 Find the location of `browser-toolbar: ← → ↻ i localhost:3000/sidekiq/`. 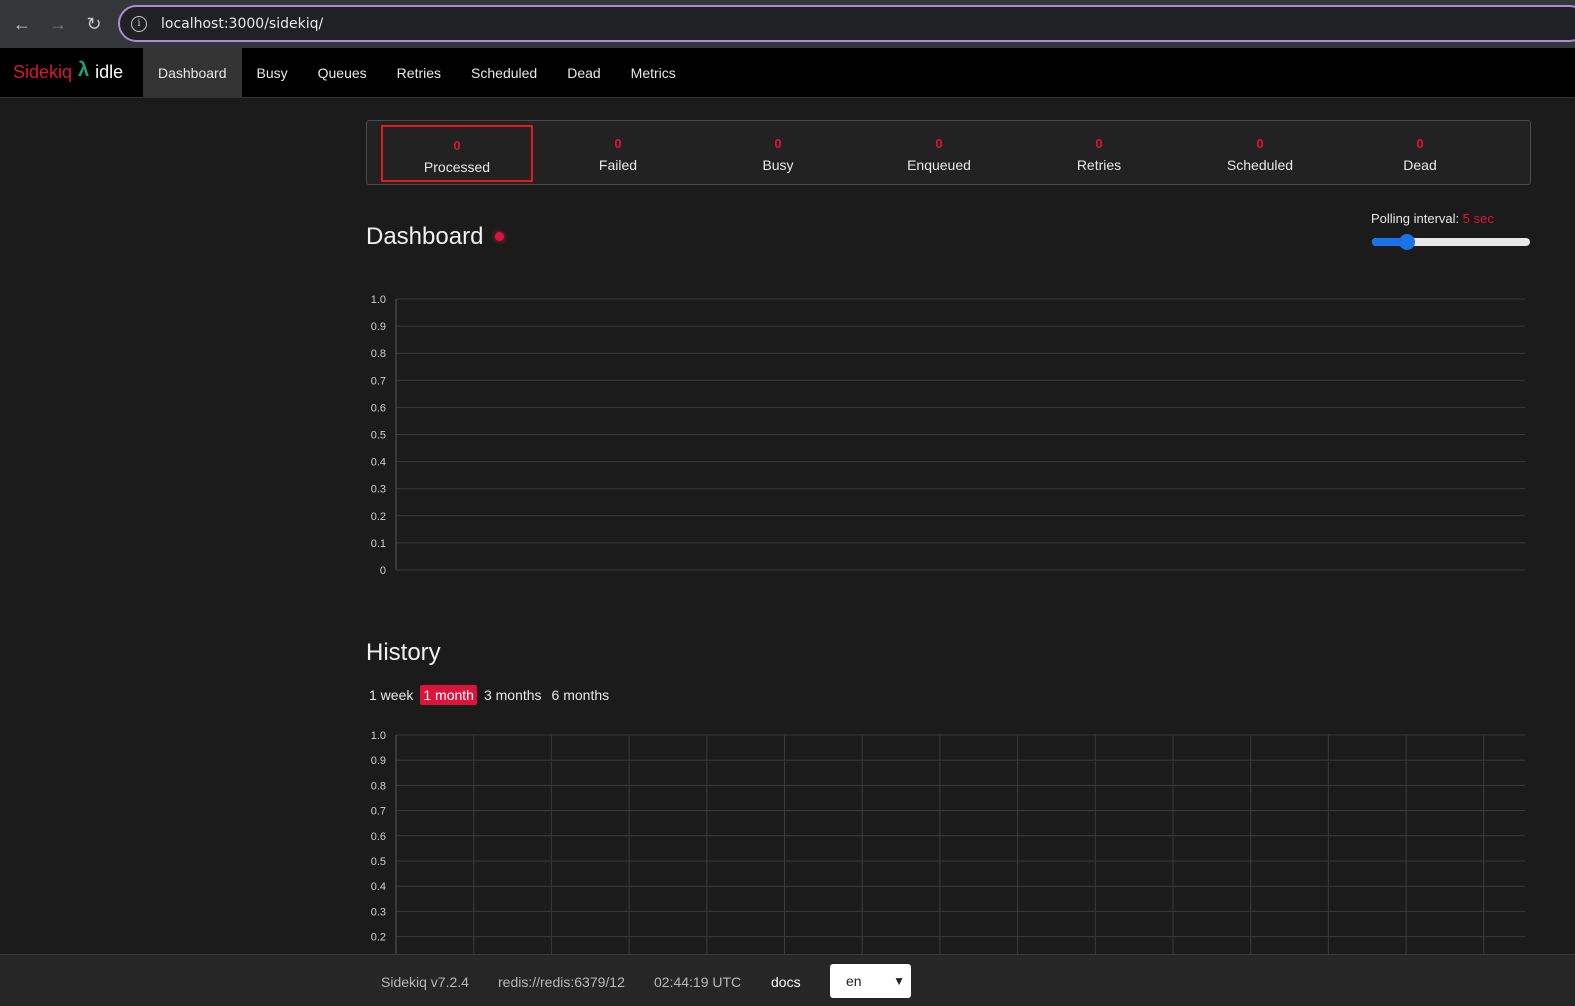

browser-toolbar: ← → ↻ i localhost:3000/sidekiq/ is located at coordinates (787, 24).